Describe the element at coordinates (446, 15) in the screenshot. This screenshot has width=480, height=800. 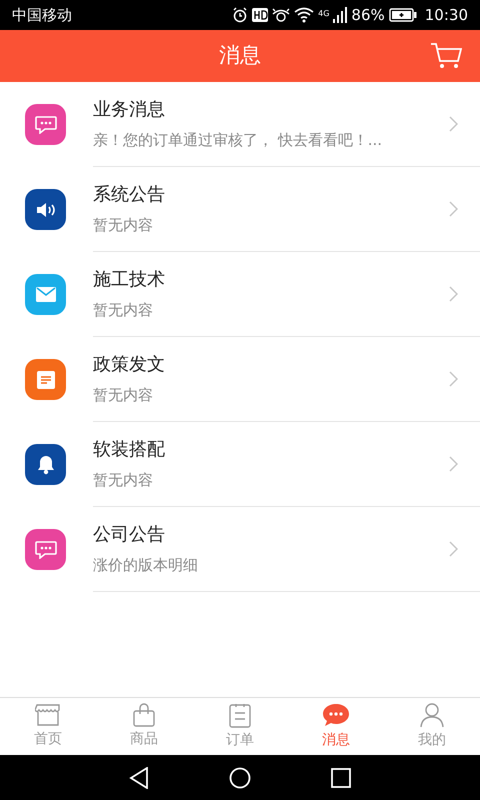
I see `clock-time: 10:30` at that location.